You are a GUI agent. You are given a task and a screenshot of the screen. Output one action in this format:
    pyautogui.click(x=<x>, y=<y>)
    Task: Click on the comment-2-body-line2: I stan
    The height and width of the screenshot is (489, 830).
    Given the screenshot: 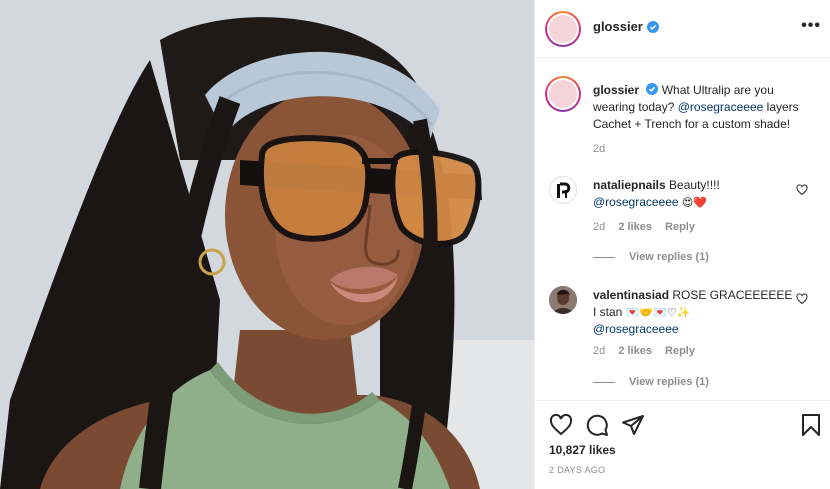 What is the action you would take?
    pyautogui.click(x=609, y=312)
    